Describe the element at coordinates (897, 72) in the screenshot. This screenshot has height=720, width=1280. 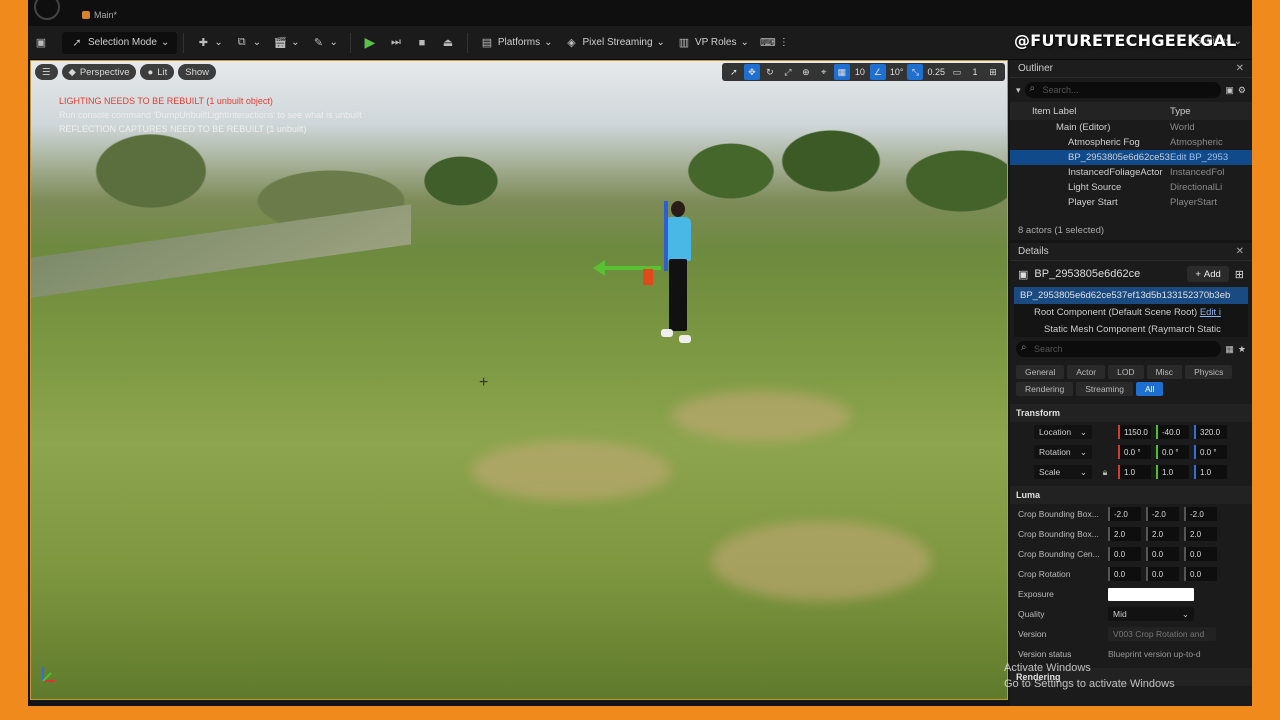
I see `rotation-snap-value: 10°` at that location.